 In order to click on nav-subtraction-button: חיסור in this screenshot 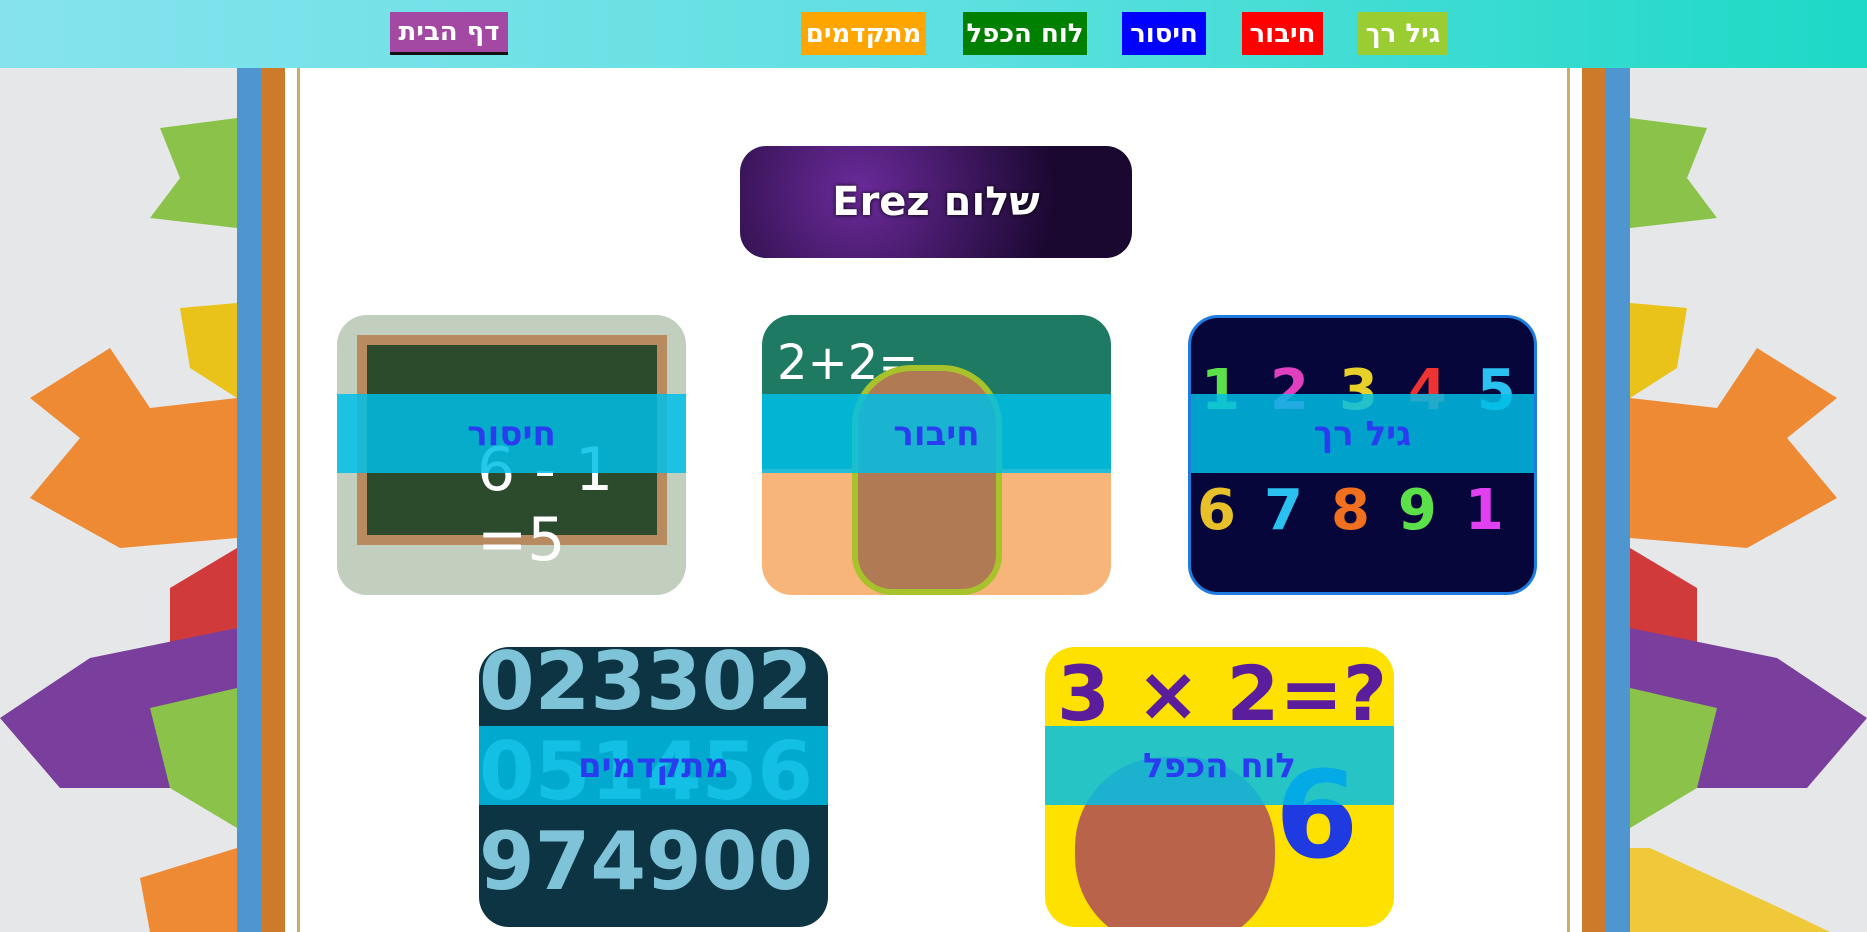, I will do `click(1164, 33)`.